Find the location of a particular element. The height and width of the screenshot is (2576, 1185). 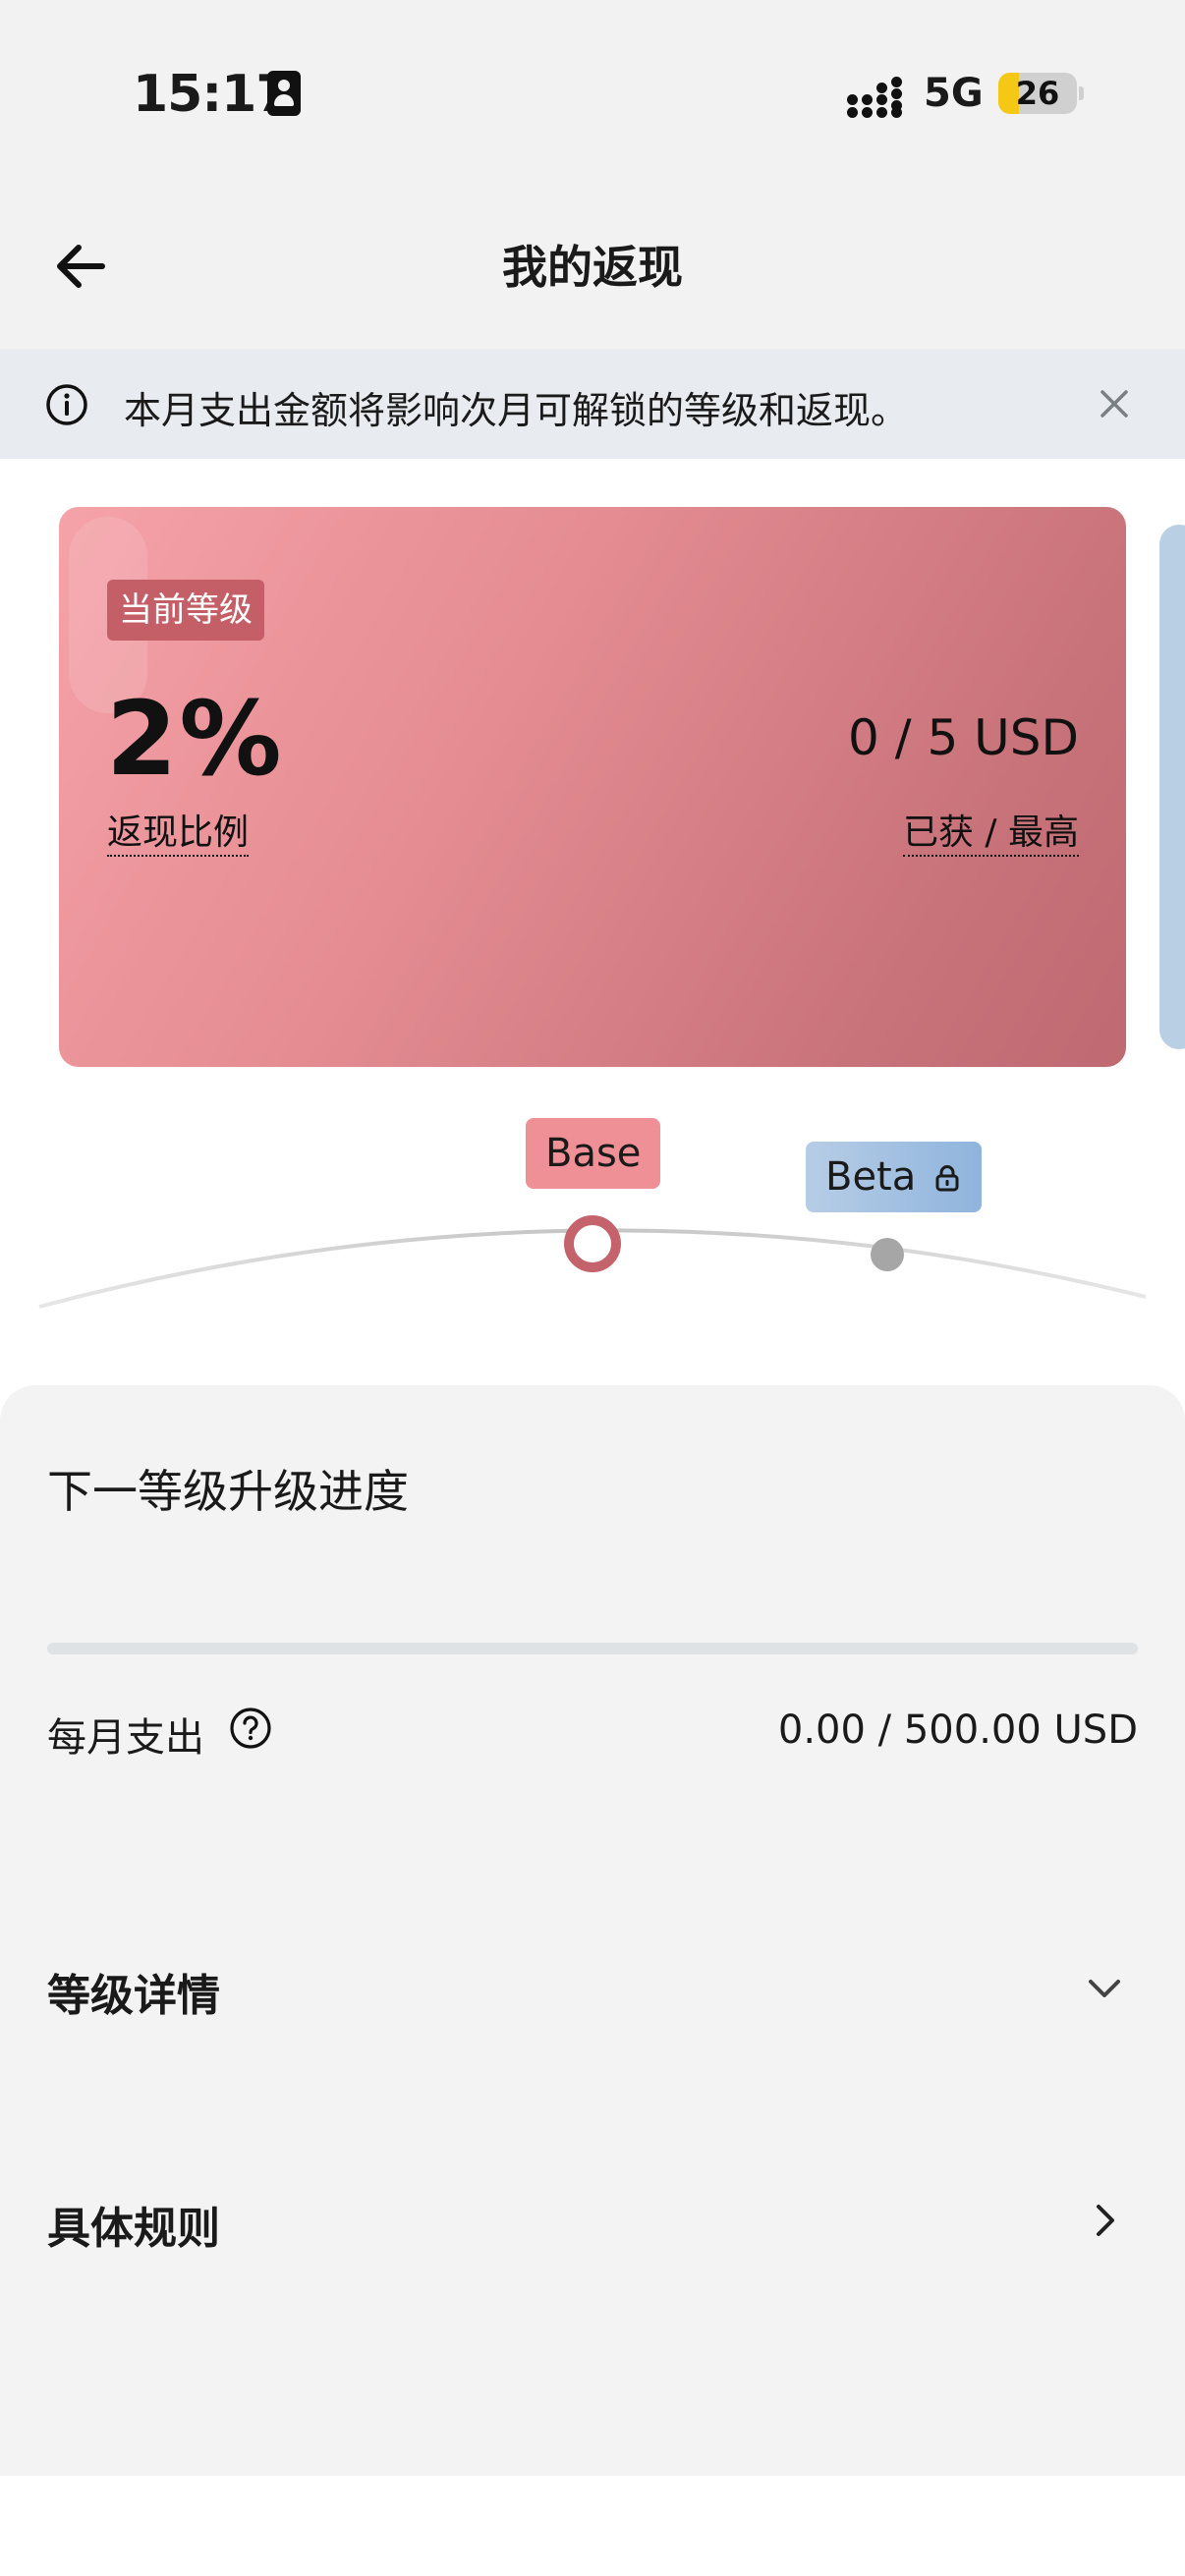

tier-details-label: 等级详情 is located at coordinates (134, 1996).